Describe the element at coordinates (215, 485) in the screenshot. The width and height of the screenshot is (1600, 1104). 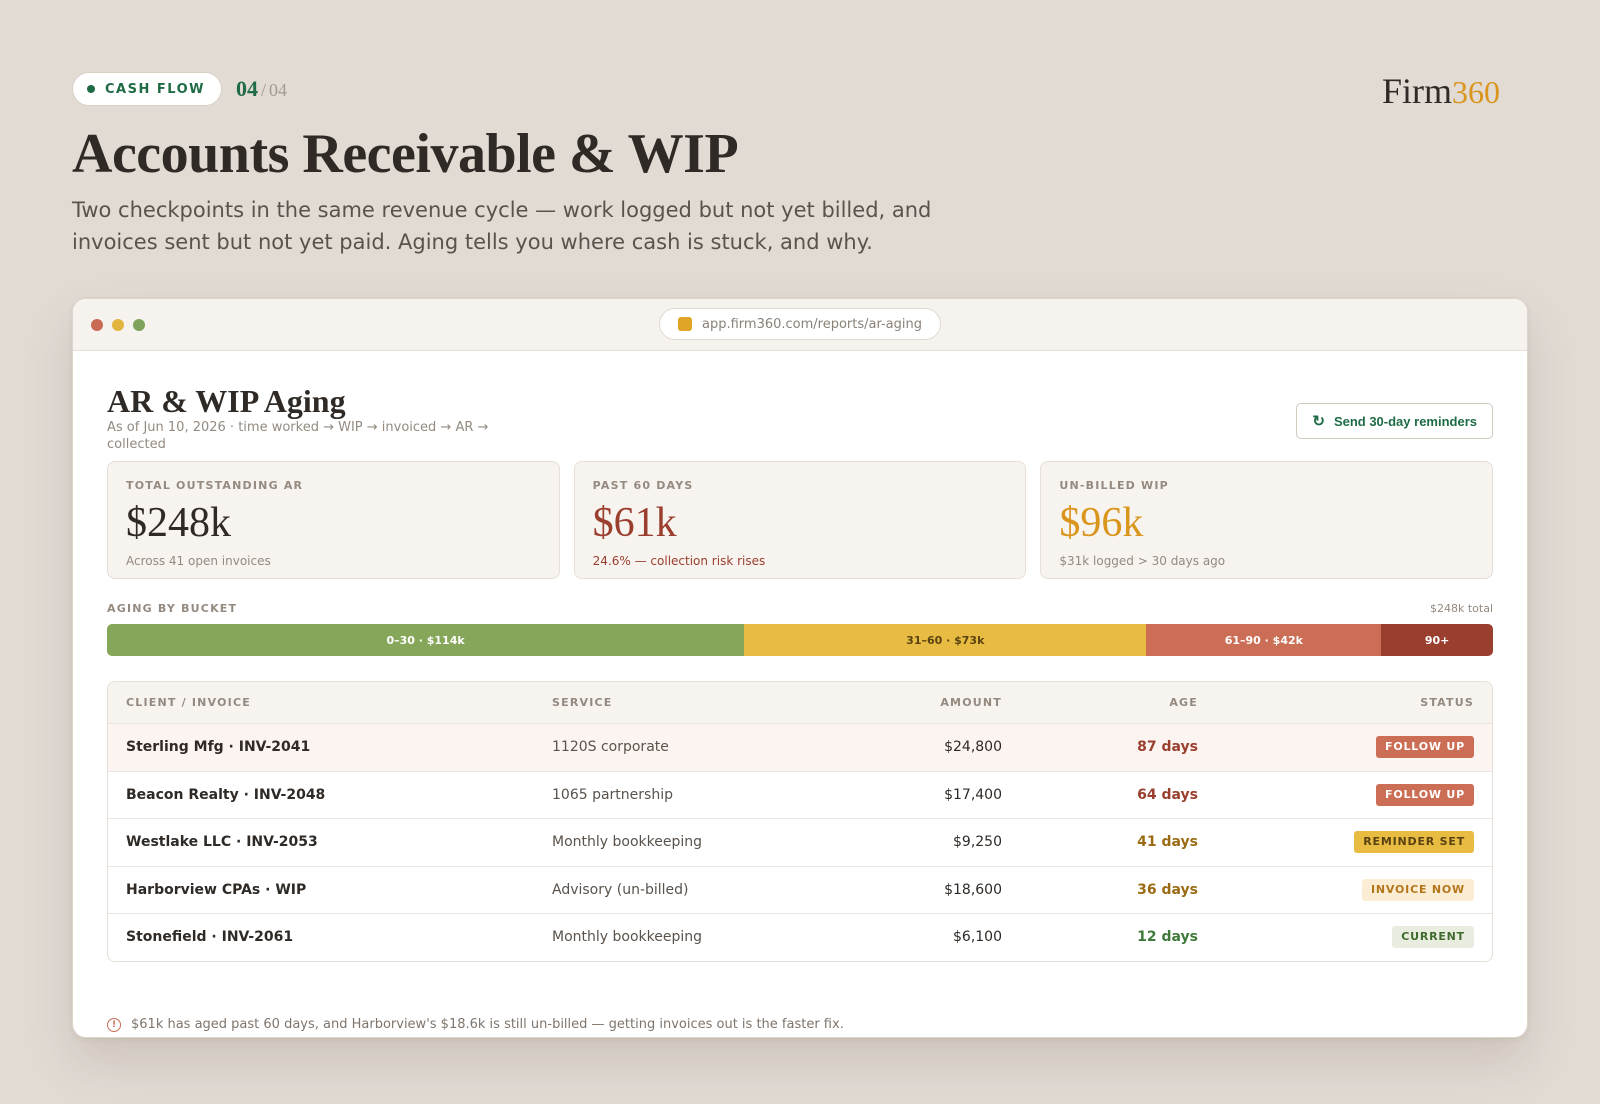
I see `kpi-label: TOTAL OUTSTANDING AR` at that location.